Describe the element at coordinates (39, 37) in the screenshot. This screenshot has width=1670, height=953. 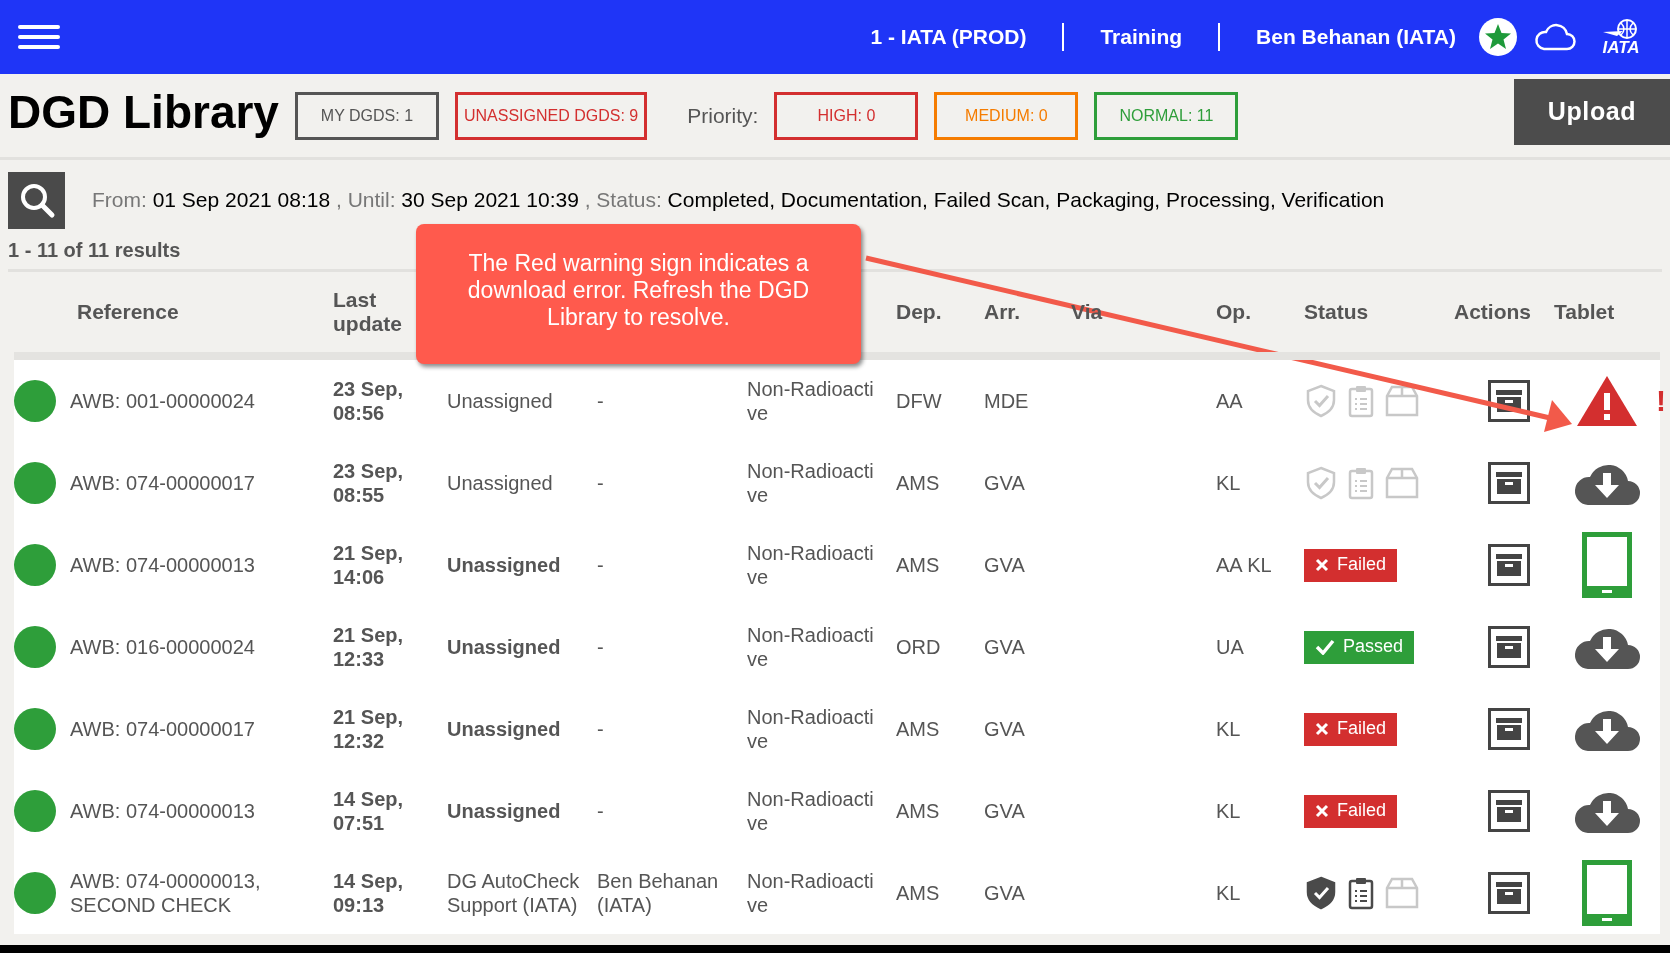
I see `menu-button` at that location.